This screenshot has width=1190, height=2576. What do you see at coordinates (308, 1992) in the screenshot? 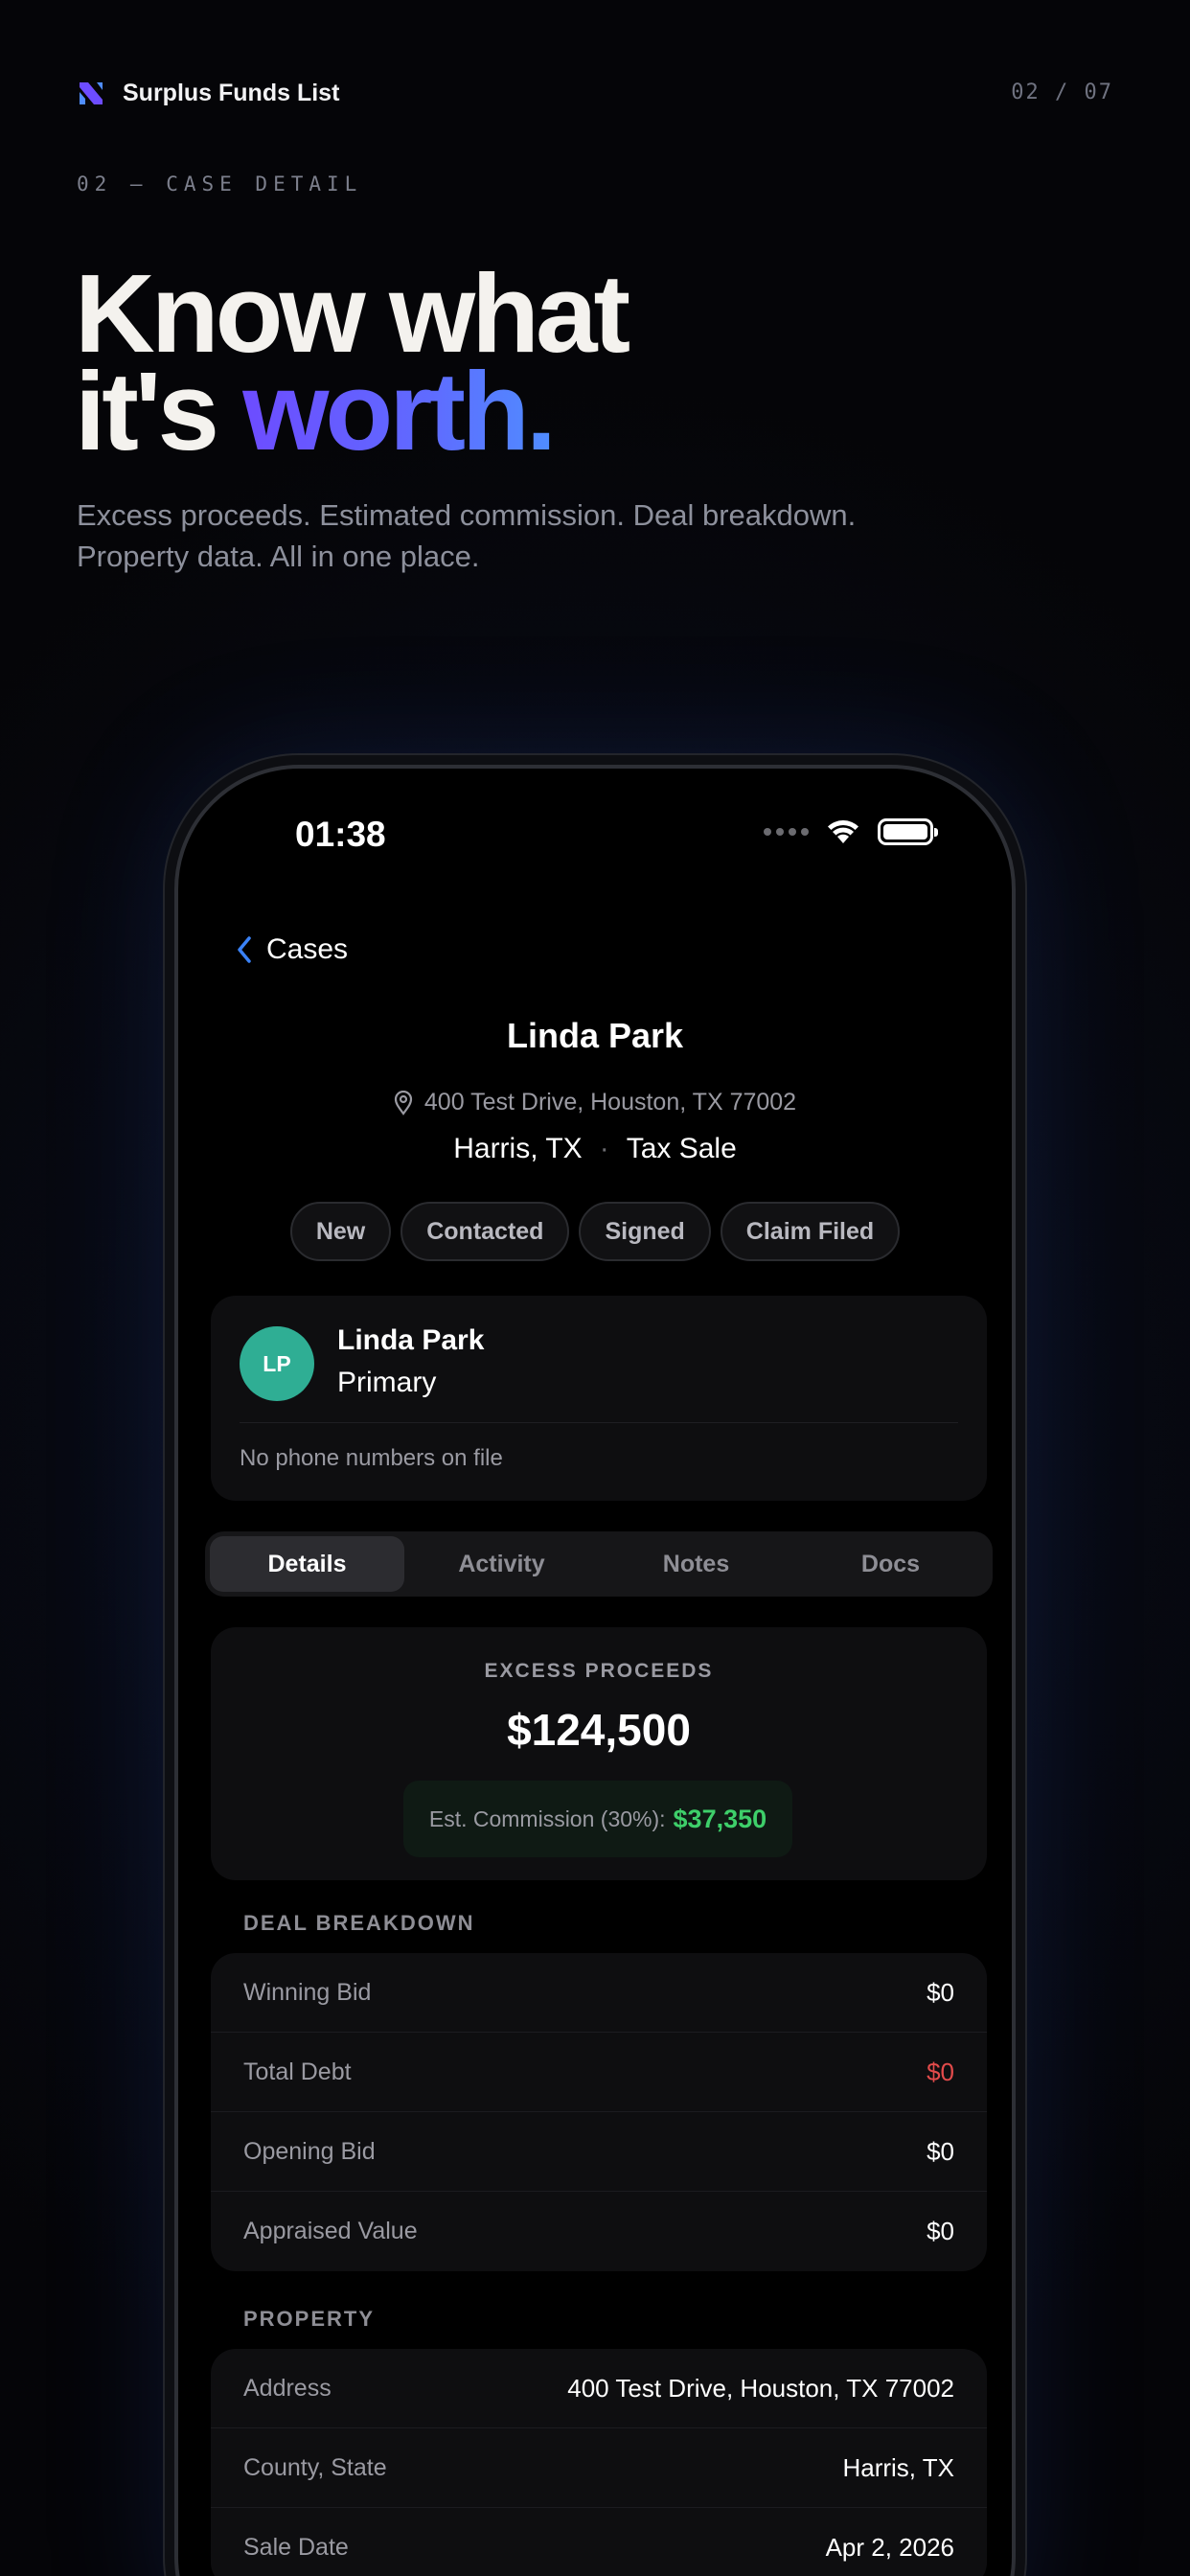
I see `row-label: Winning Bid` at bounding box center [308, 1992].